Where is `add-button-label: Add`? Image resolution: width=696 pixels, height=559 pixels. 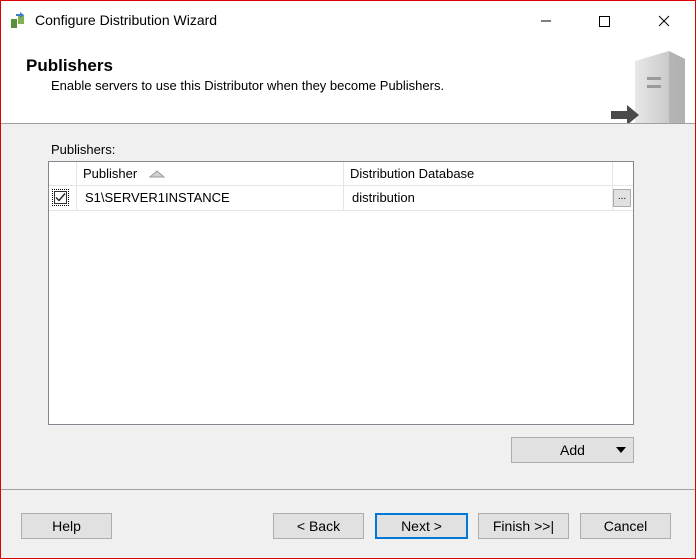
add-button-label: Add is located at coordinates (572, 450).